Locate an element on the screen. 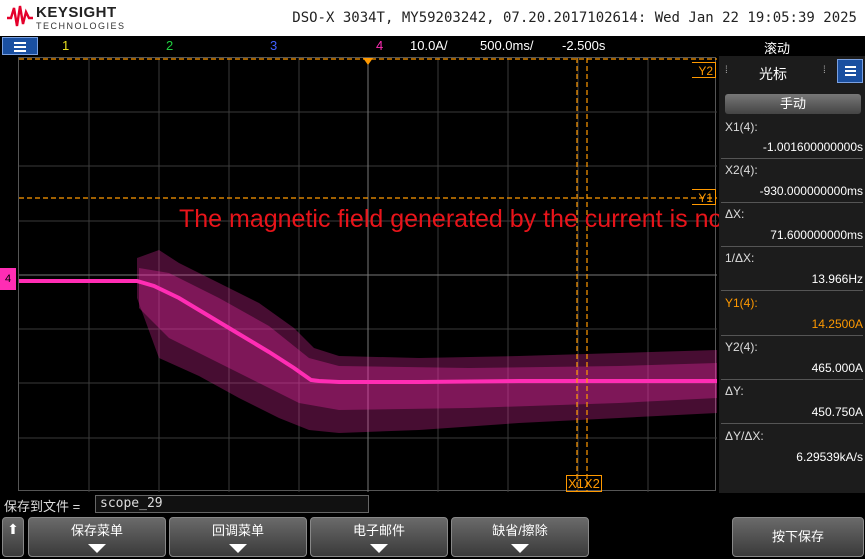 Image resolution: width=865 pixels, height=559 pixels. keysight-logo-icon is located at coordinates (20, 16).